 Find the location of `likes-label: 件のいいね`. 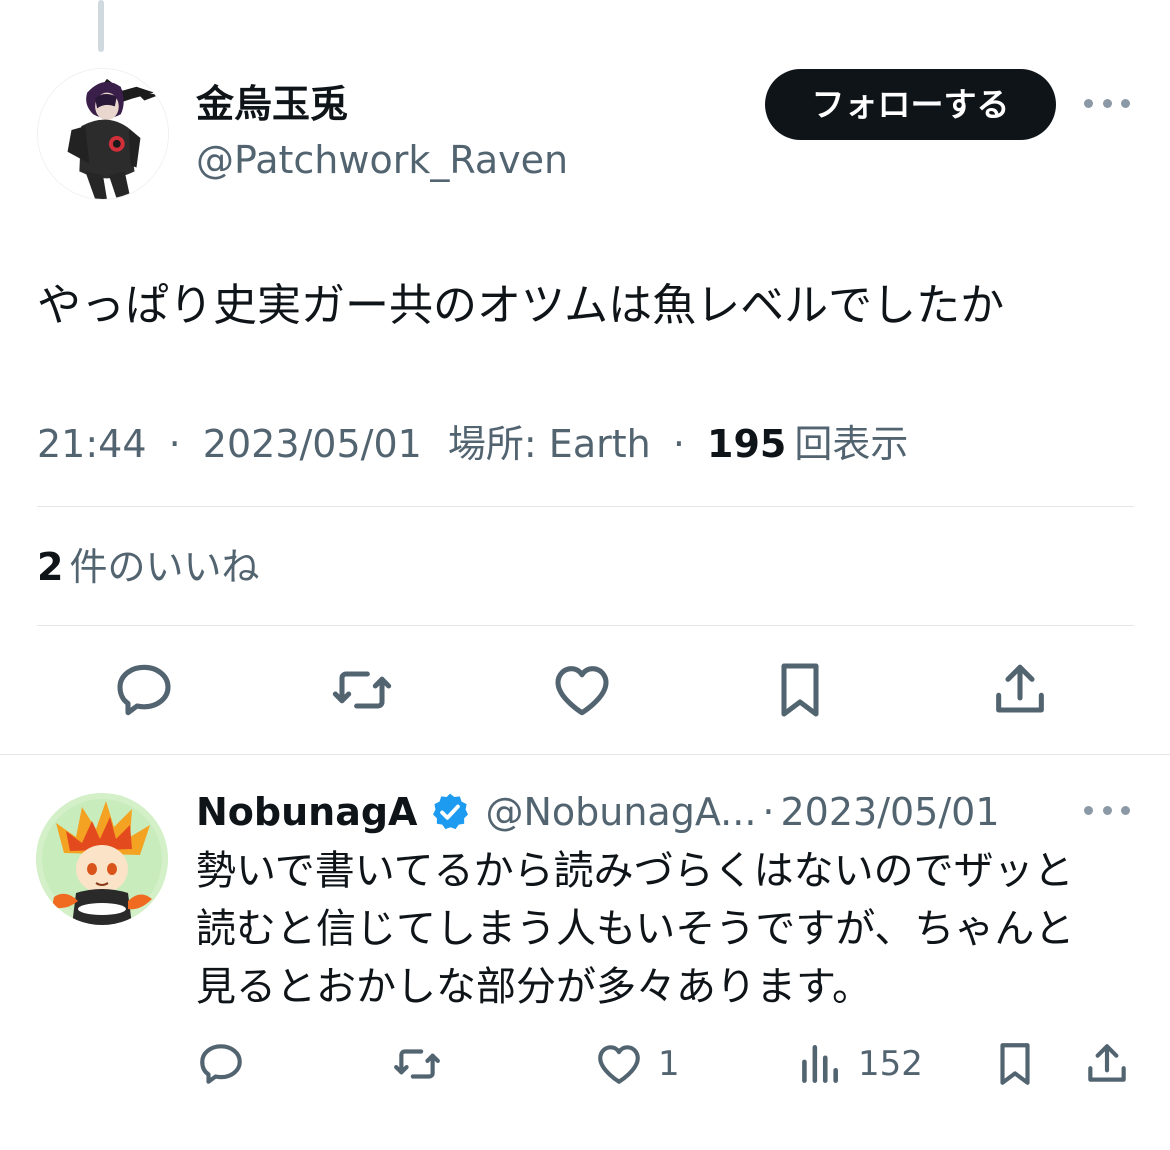

likes-label: 件のいいね is located at coordinates (164, 567).